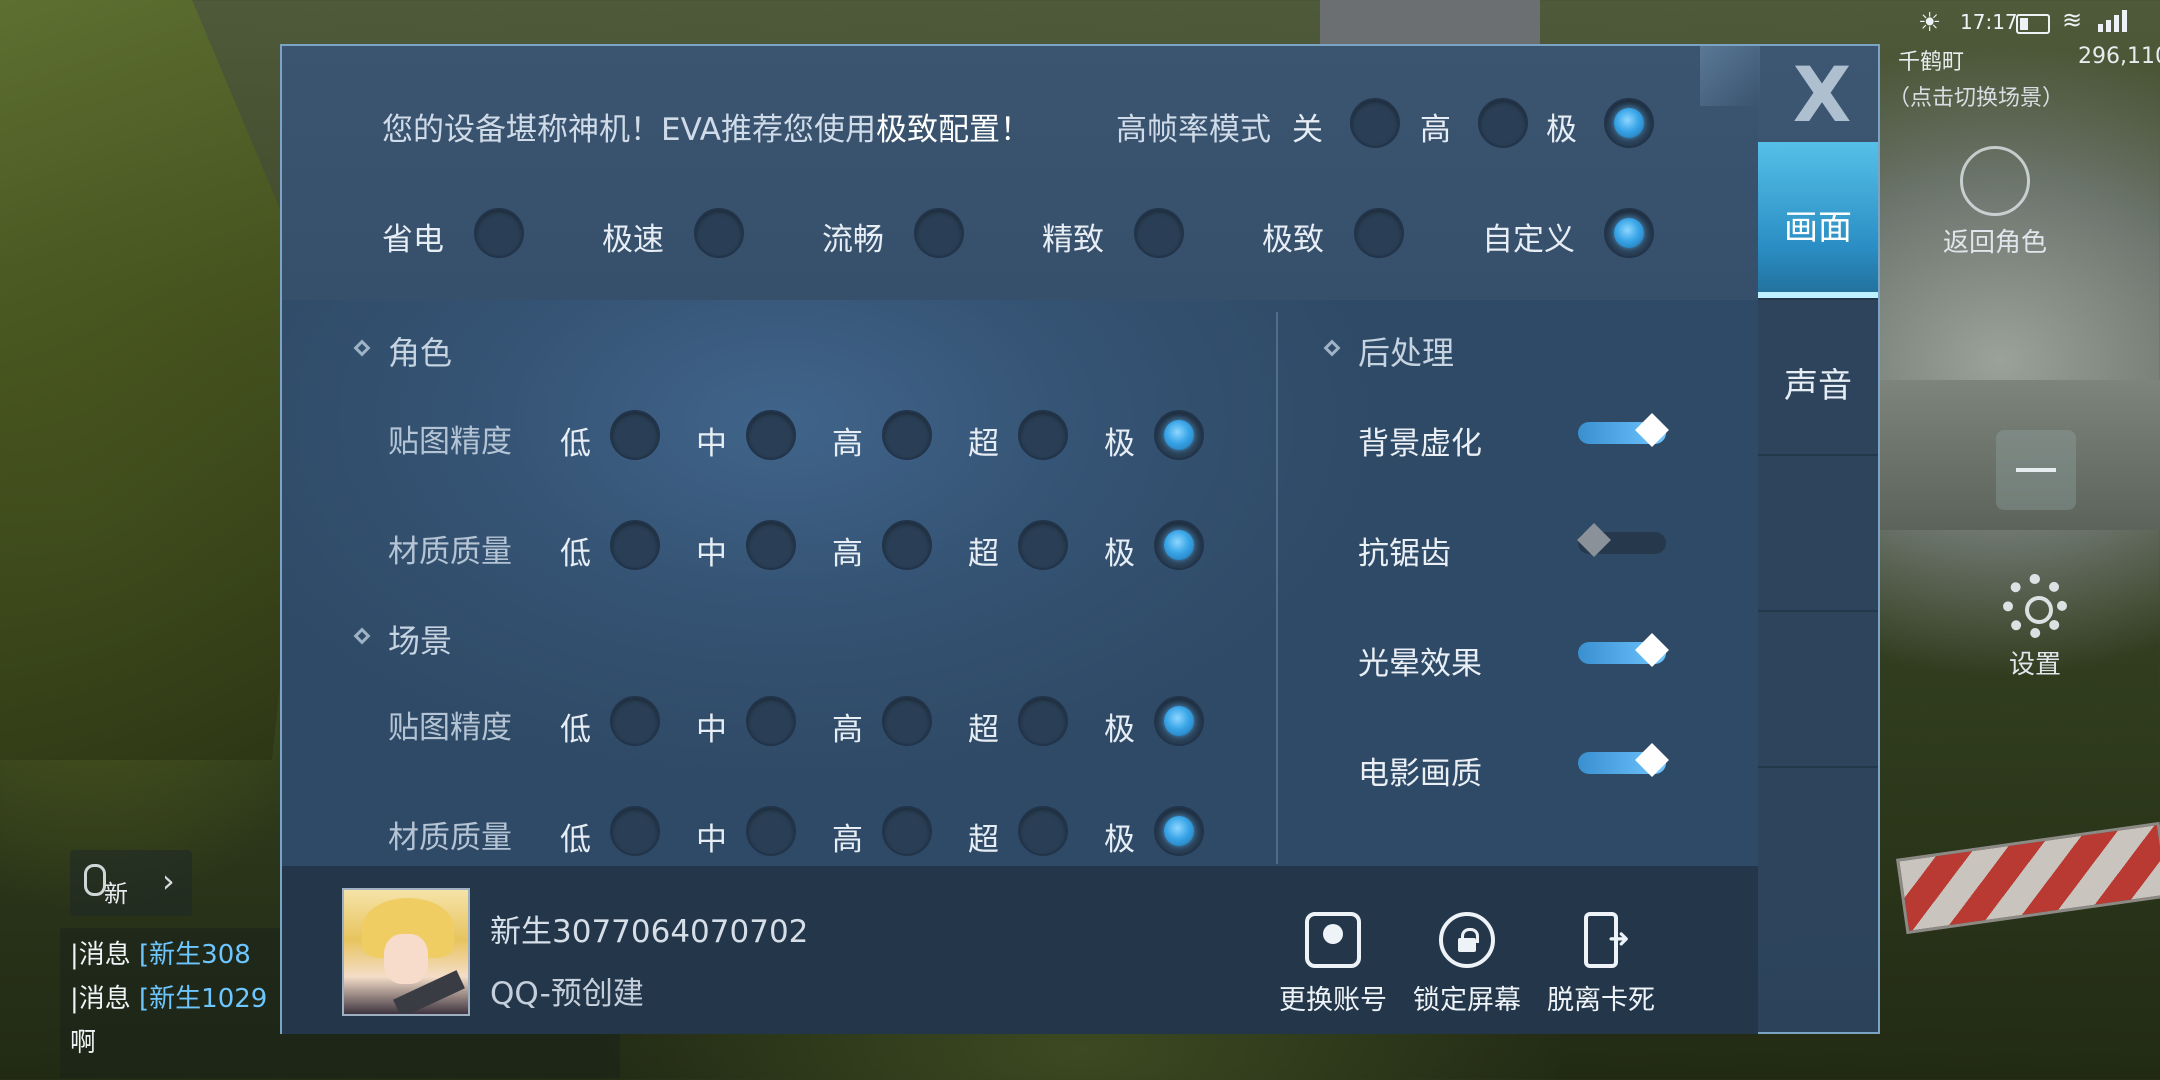 The width and height of the screenshot is (2160, 1080). What do you see at coordinates (95, 880) in the screenshot?
I see `microphone-icon` at bounding box center [95, 880].